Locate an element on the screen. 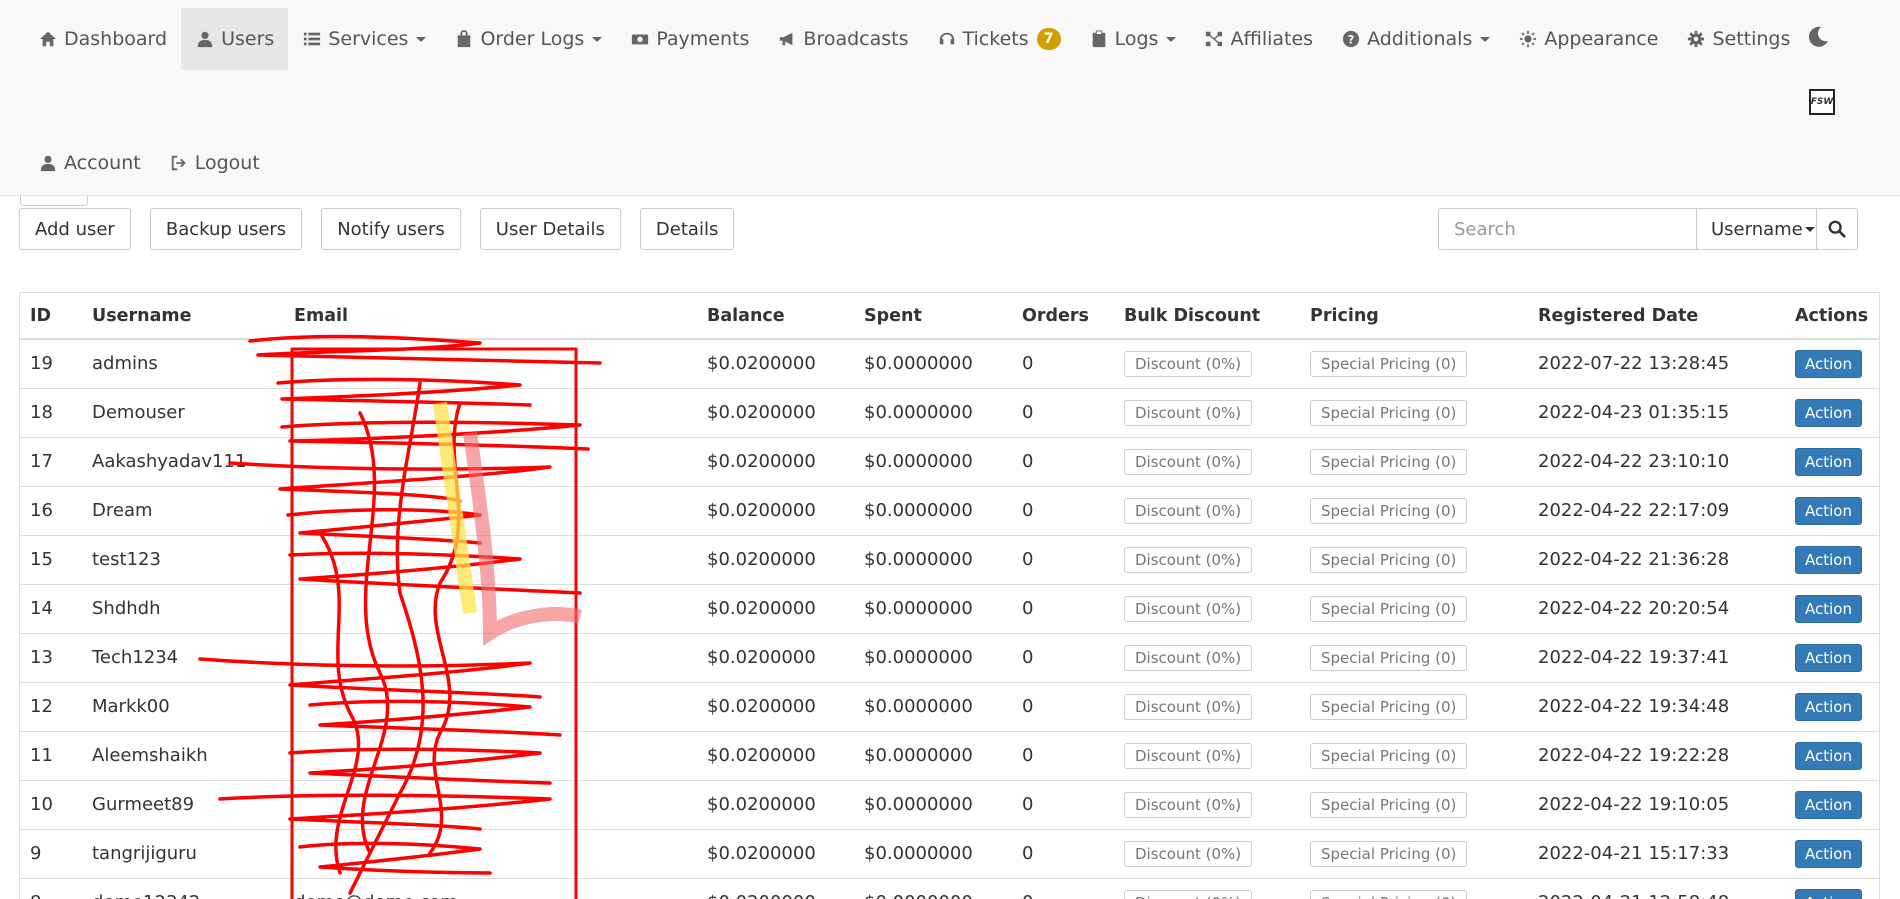 This screenshot has width=1900, height=899. add-user-button: Add user is located at coordinates (75, 229).